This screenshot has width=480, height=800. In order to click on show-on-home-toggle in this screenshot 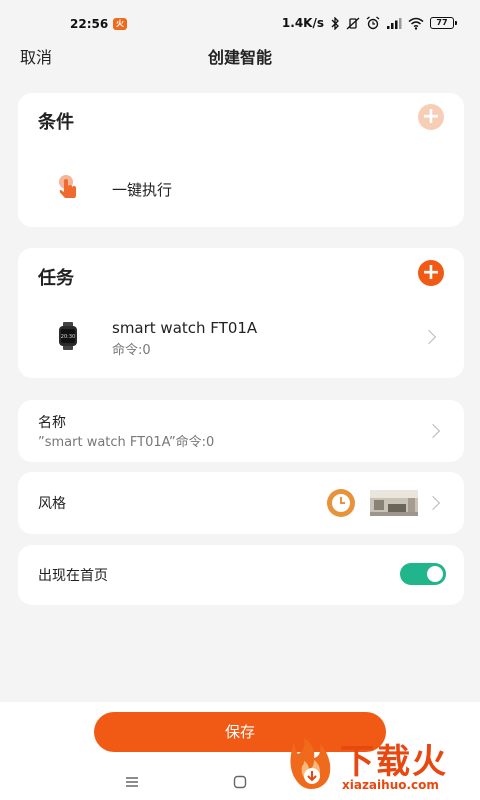, I will do `click(423, 574)`.